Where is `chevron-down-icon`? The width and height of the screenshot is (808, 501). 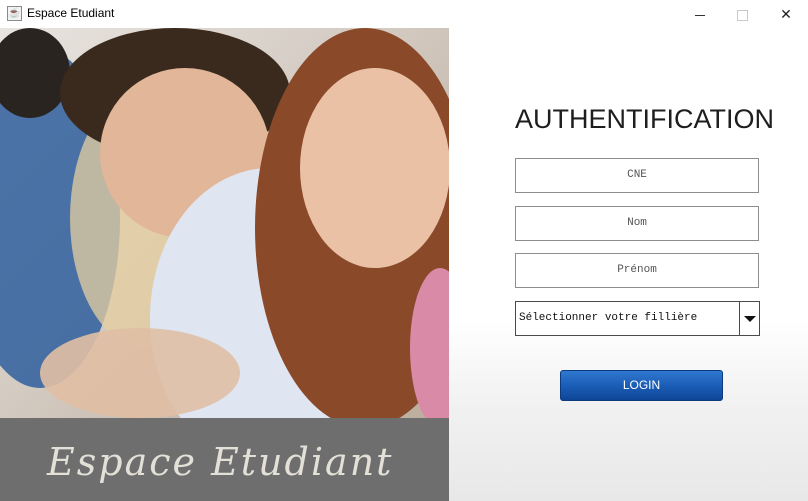 chevron-down-icon is located at coordinates (750, 319).